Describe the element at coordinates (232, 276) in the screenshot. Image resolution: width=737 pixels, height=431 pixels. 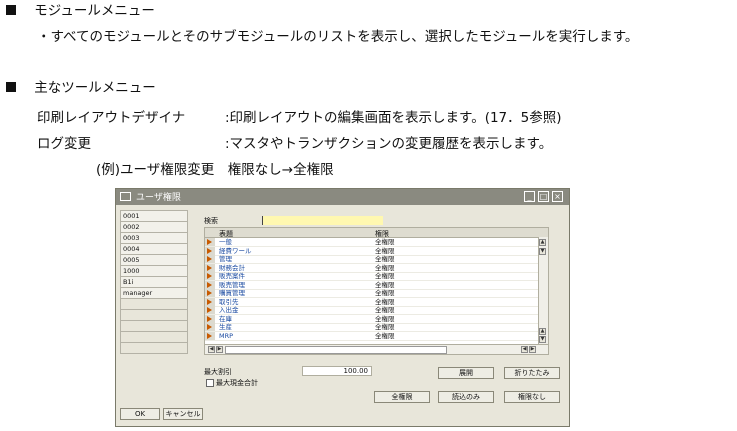
I see `row-subject: 販売案件` at that location.